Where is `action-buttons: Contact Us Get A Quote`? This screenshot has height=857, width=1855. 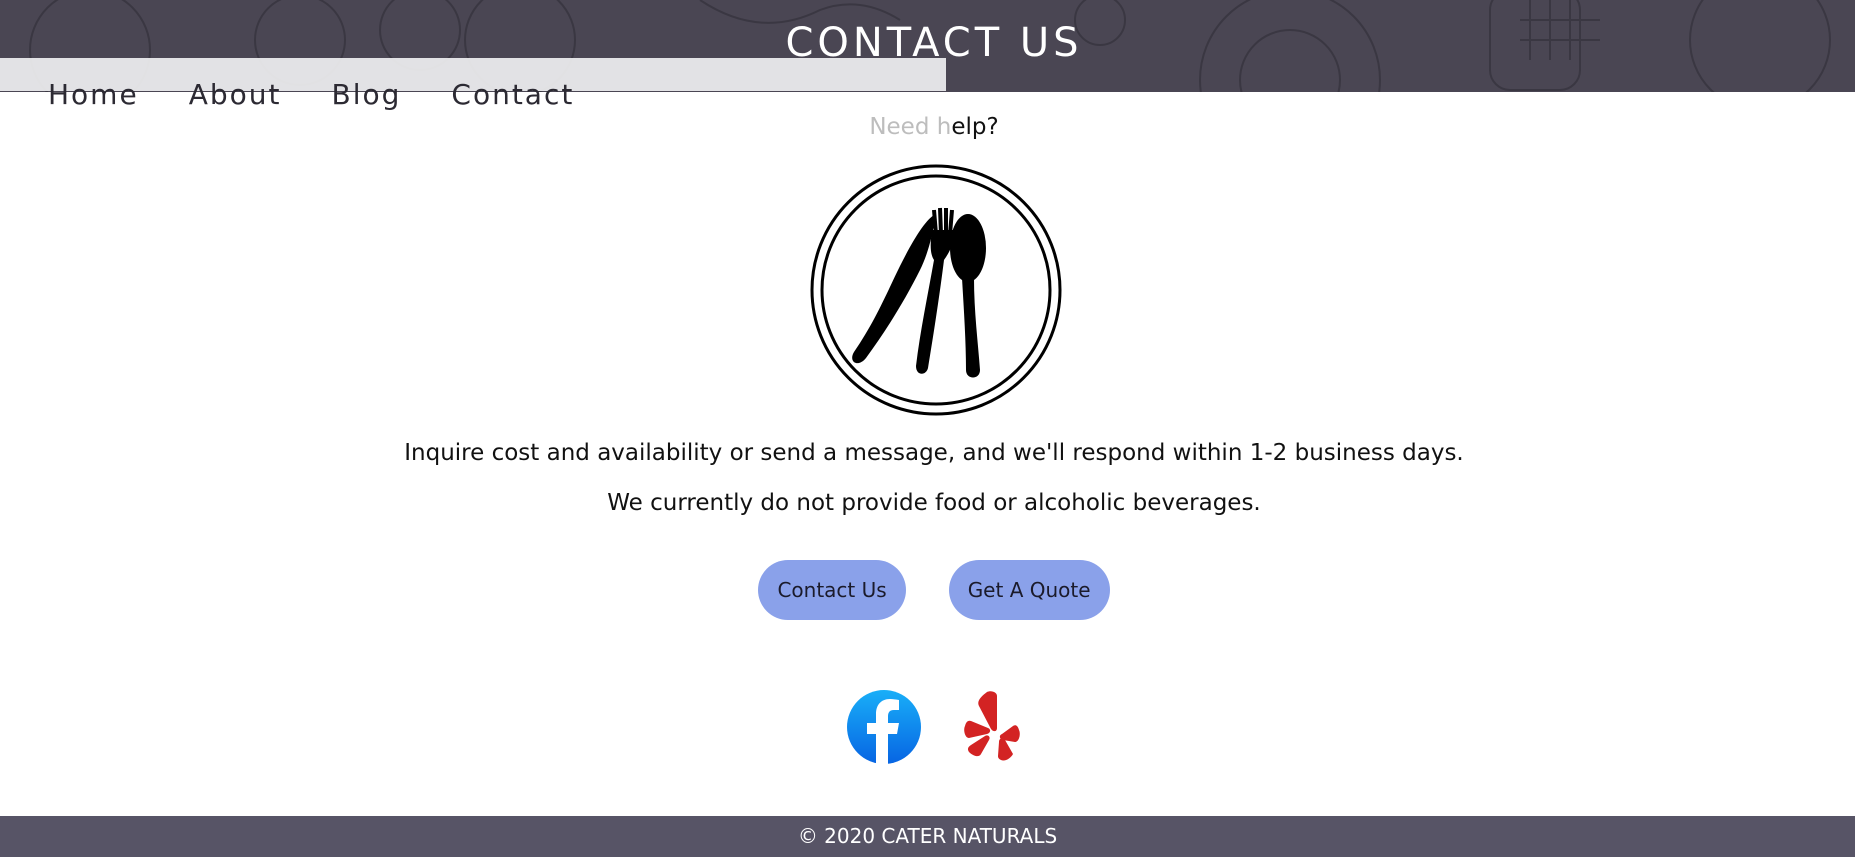 action-buttons: Contact Us Get A Quote is located at coordinates (927, 590).